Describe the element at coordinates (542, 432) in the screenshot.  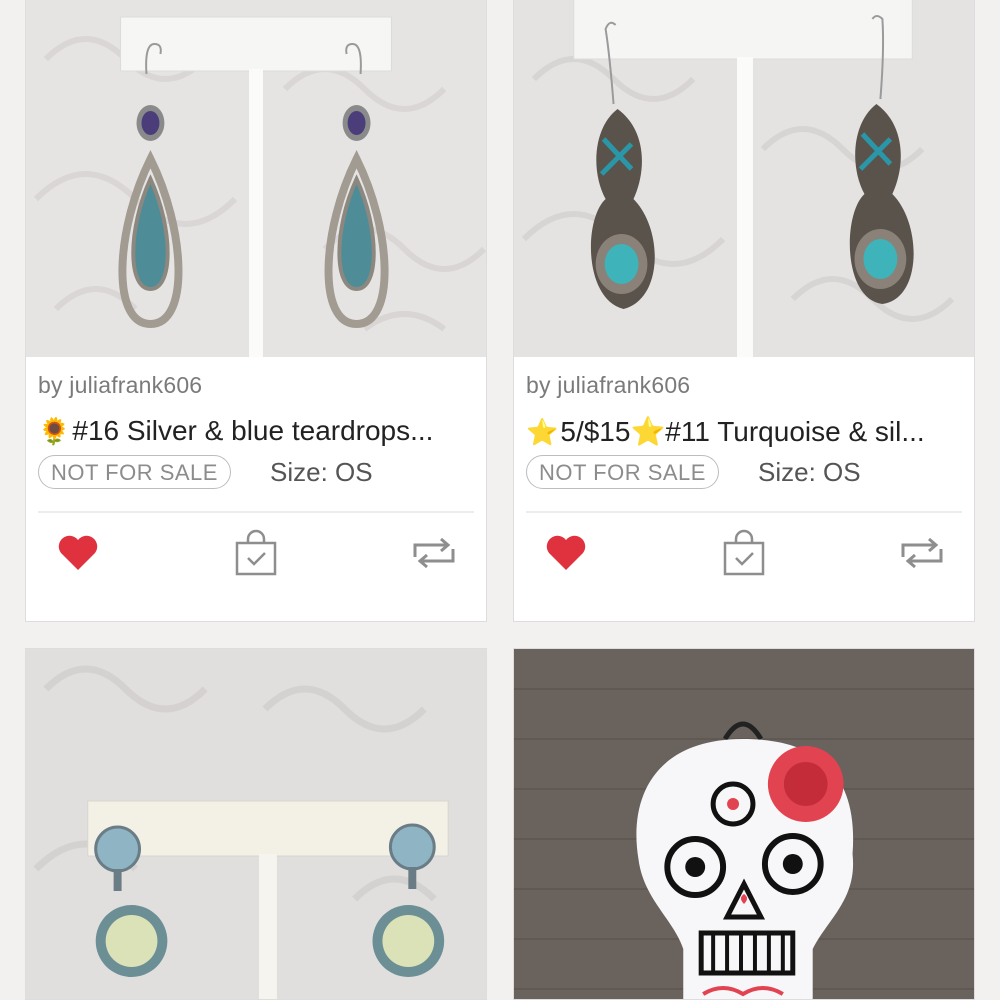
I see `star-emoji: ⭐` at that location.